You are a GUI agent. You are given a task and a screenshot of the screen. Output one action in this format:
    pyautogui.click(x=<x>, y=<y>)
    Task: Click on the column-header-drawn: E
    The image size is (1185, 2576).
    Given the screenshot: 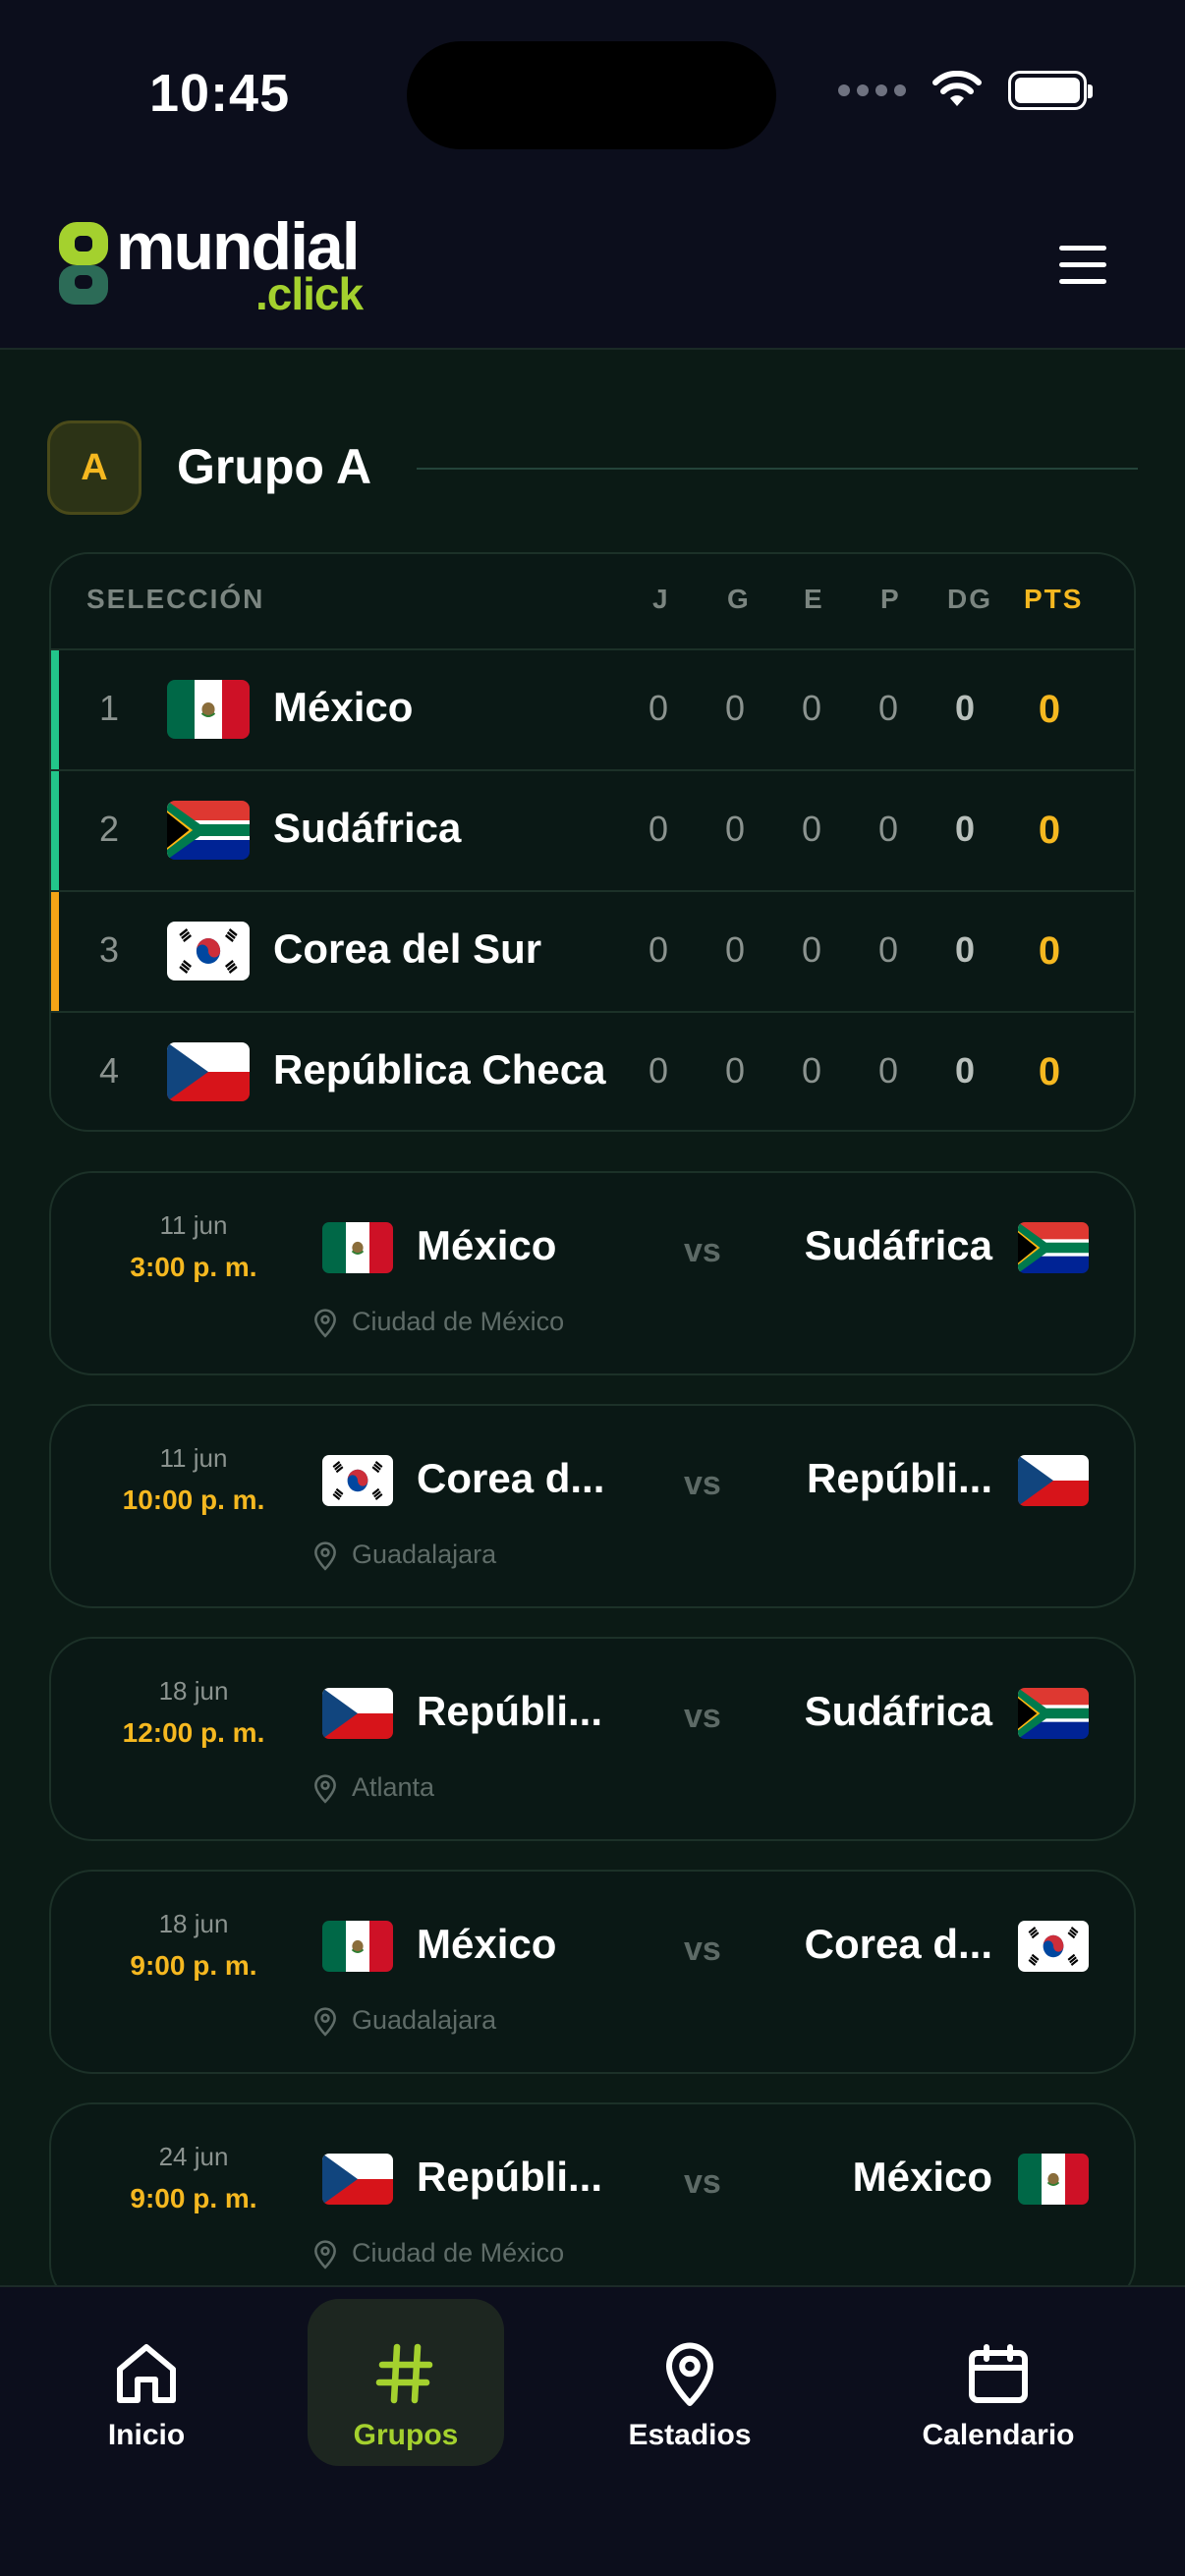 What is the action you would take?
    pyautogui.click(x=814, y=599)
    